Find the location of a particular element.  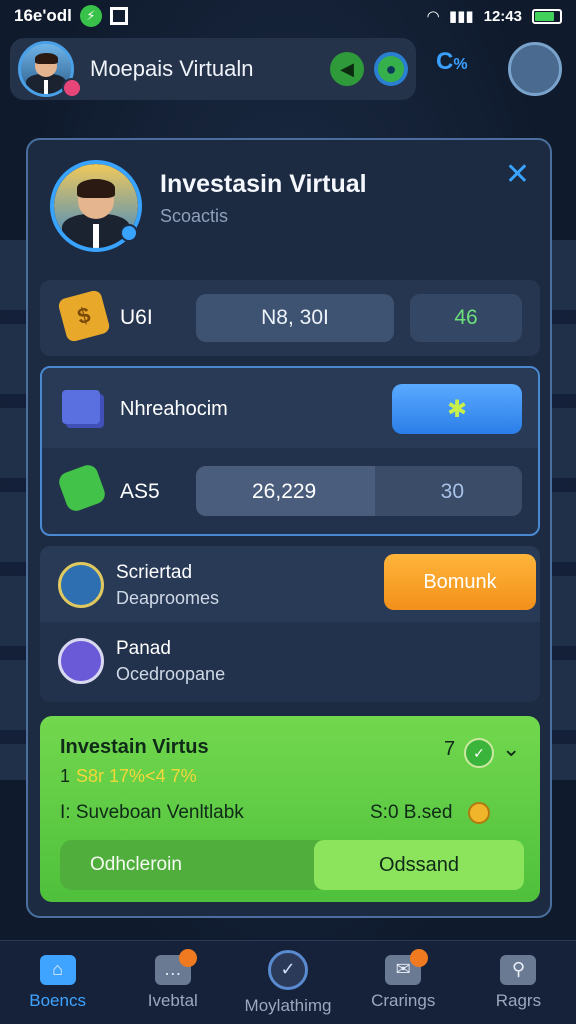

asset-header-row: Nhreahocim ✱ is located at coordinates (290, 408).